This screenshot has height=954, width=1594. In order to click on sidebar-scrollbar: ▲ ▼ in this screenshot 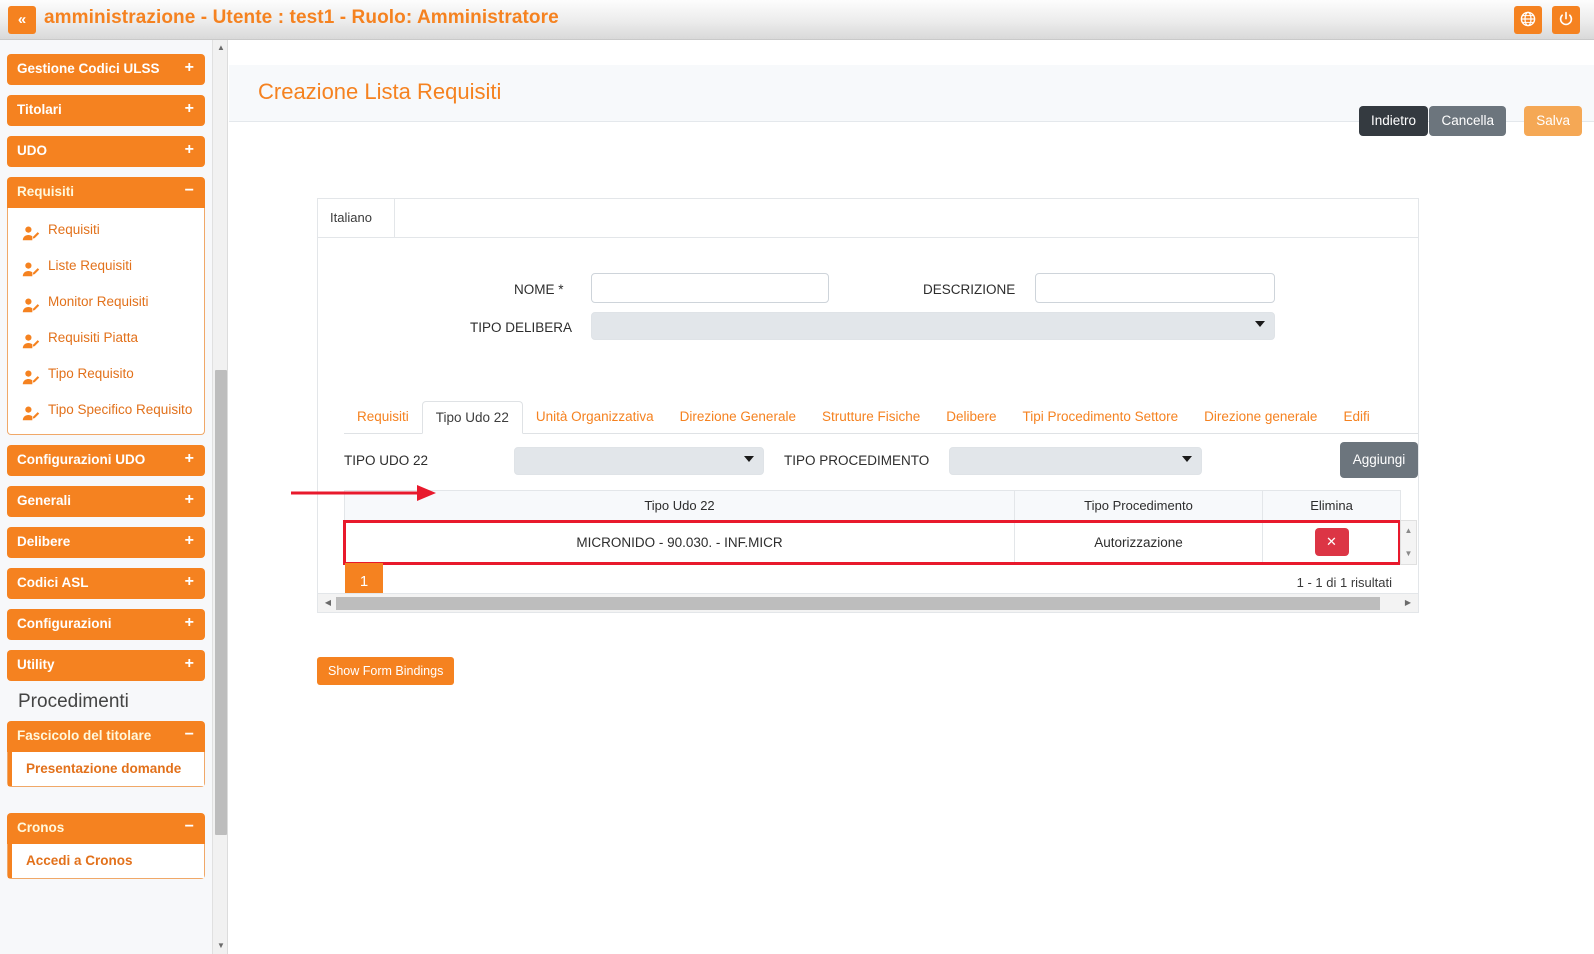, I will do `click(220, 497)`.